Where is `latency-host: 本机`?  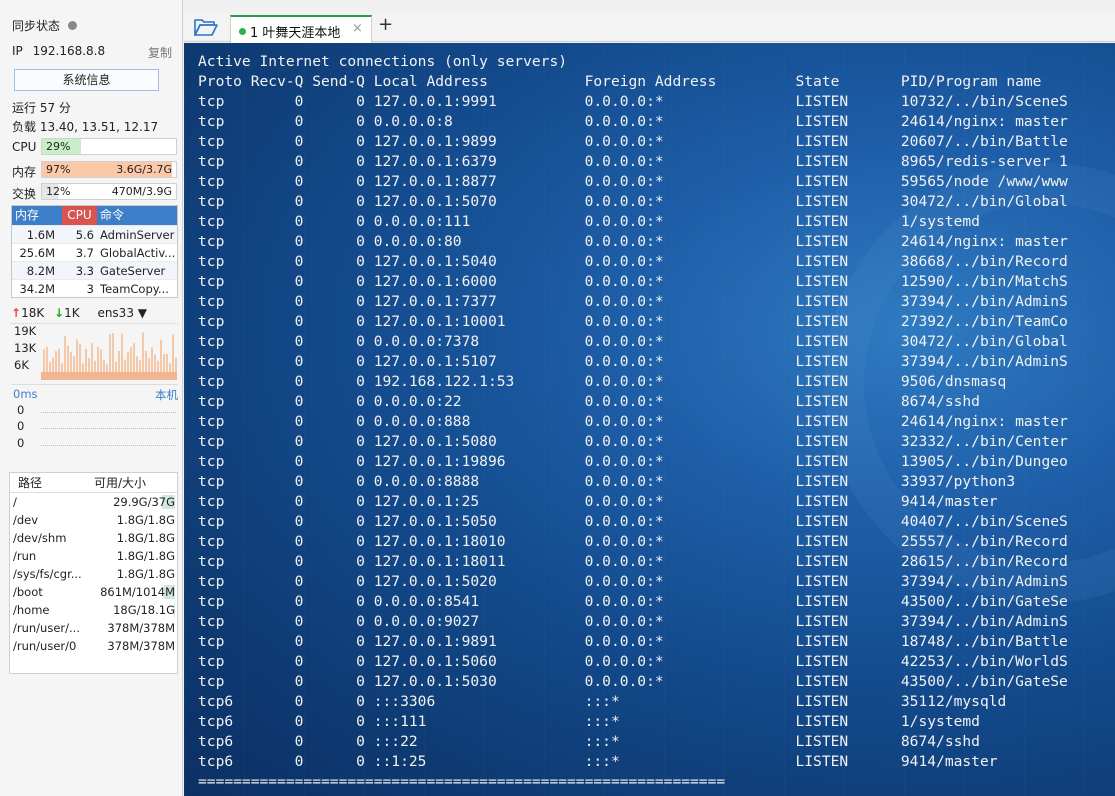
latency-host: 本机 is located at coordinates (166, 395).